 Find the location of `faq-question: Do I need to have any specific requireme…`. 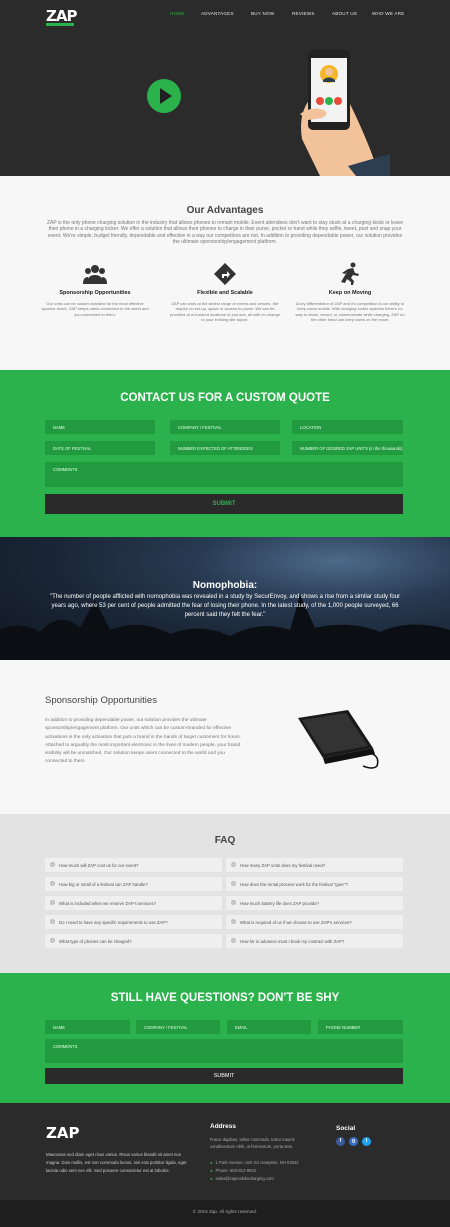

faq-question: Do I need to have any specific requireme… is located at coordinates (113, 922).